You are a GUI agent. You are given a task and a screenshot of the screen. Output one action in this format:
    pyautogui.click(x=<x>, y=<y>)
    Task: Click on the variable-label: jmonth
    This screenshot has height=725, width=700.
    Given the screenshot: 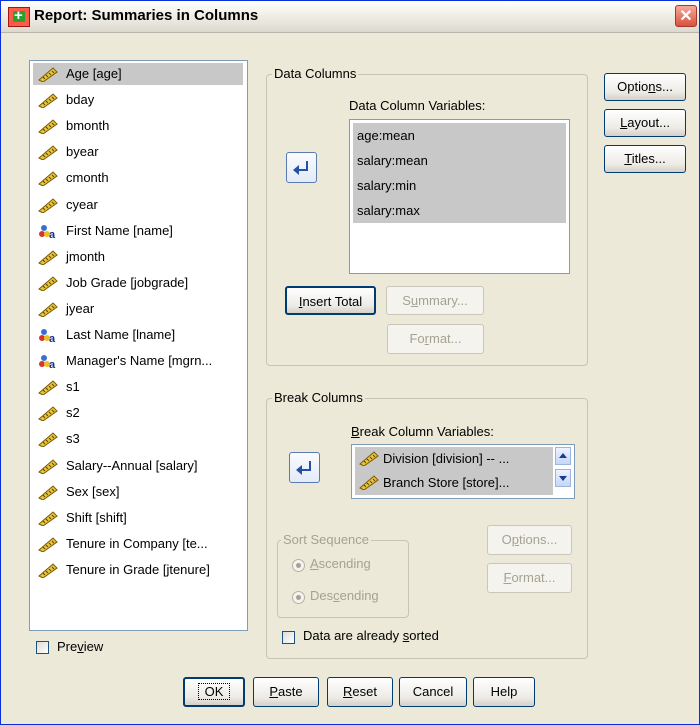 What is the action you would take?
    pyautogui.click(x=86, y=256)
    